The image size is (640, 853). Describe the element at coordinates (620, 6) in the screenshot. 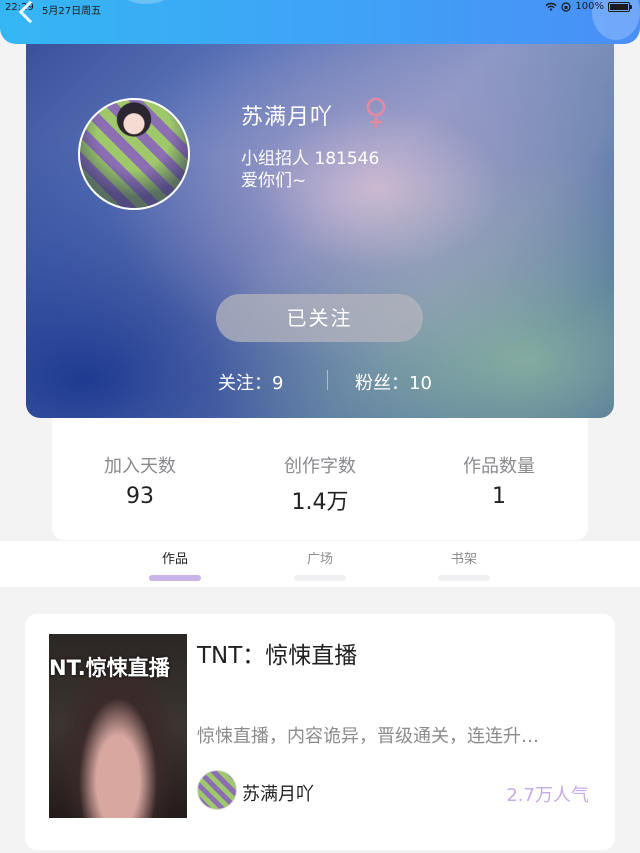

I see `battery-icon` at that location.